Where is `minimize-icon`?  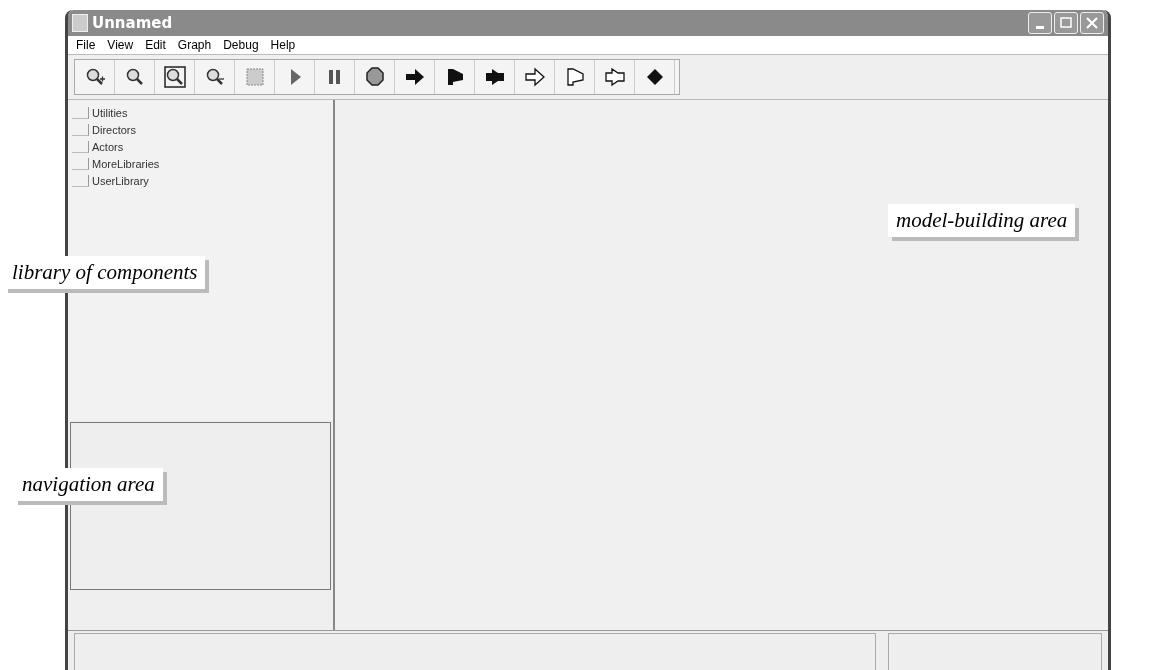
minimize-icon is located at coordinates (1040, 27).